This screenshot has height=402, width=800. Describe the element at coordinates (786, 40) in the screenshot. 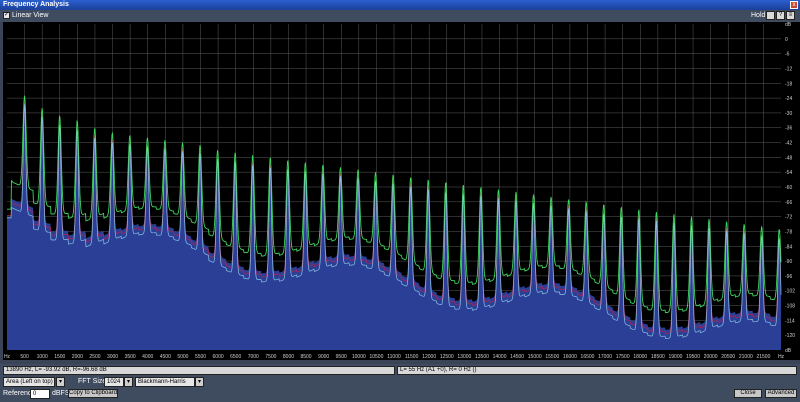

I see `y-tick-label: 0` at that location.